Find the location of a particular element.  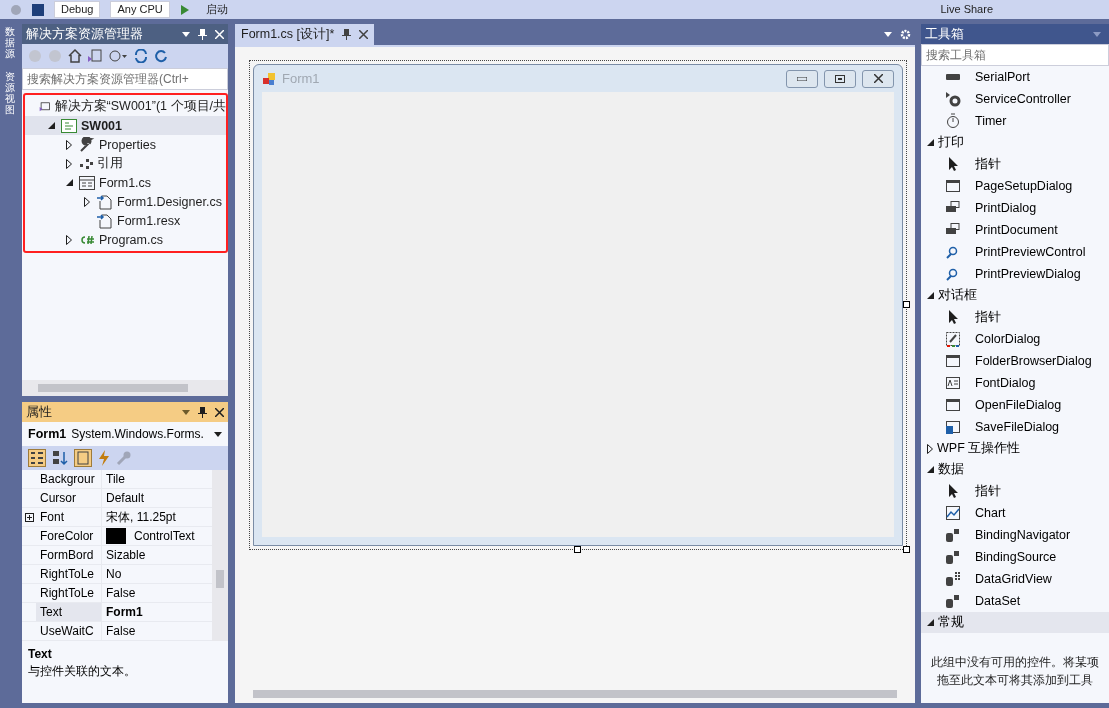

play-icon is located at coordinates (184, 9).